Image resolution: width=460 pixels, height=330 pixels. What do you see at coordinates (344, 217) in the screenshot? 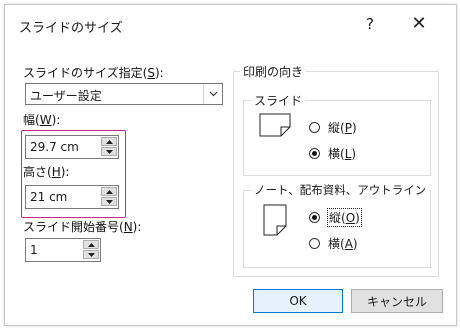
I see `notes-portrait-label: 縦(O)` at bounding box center [344, 217].